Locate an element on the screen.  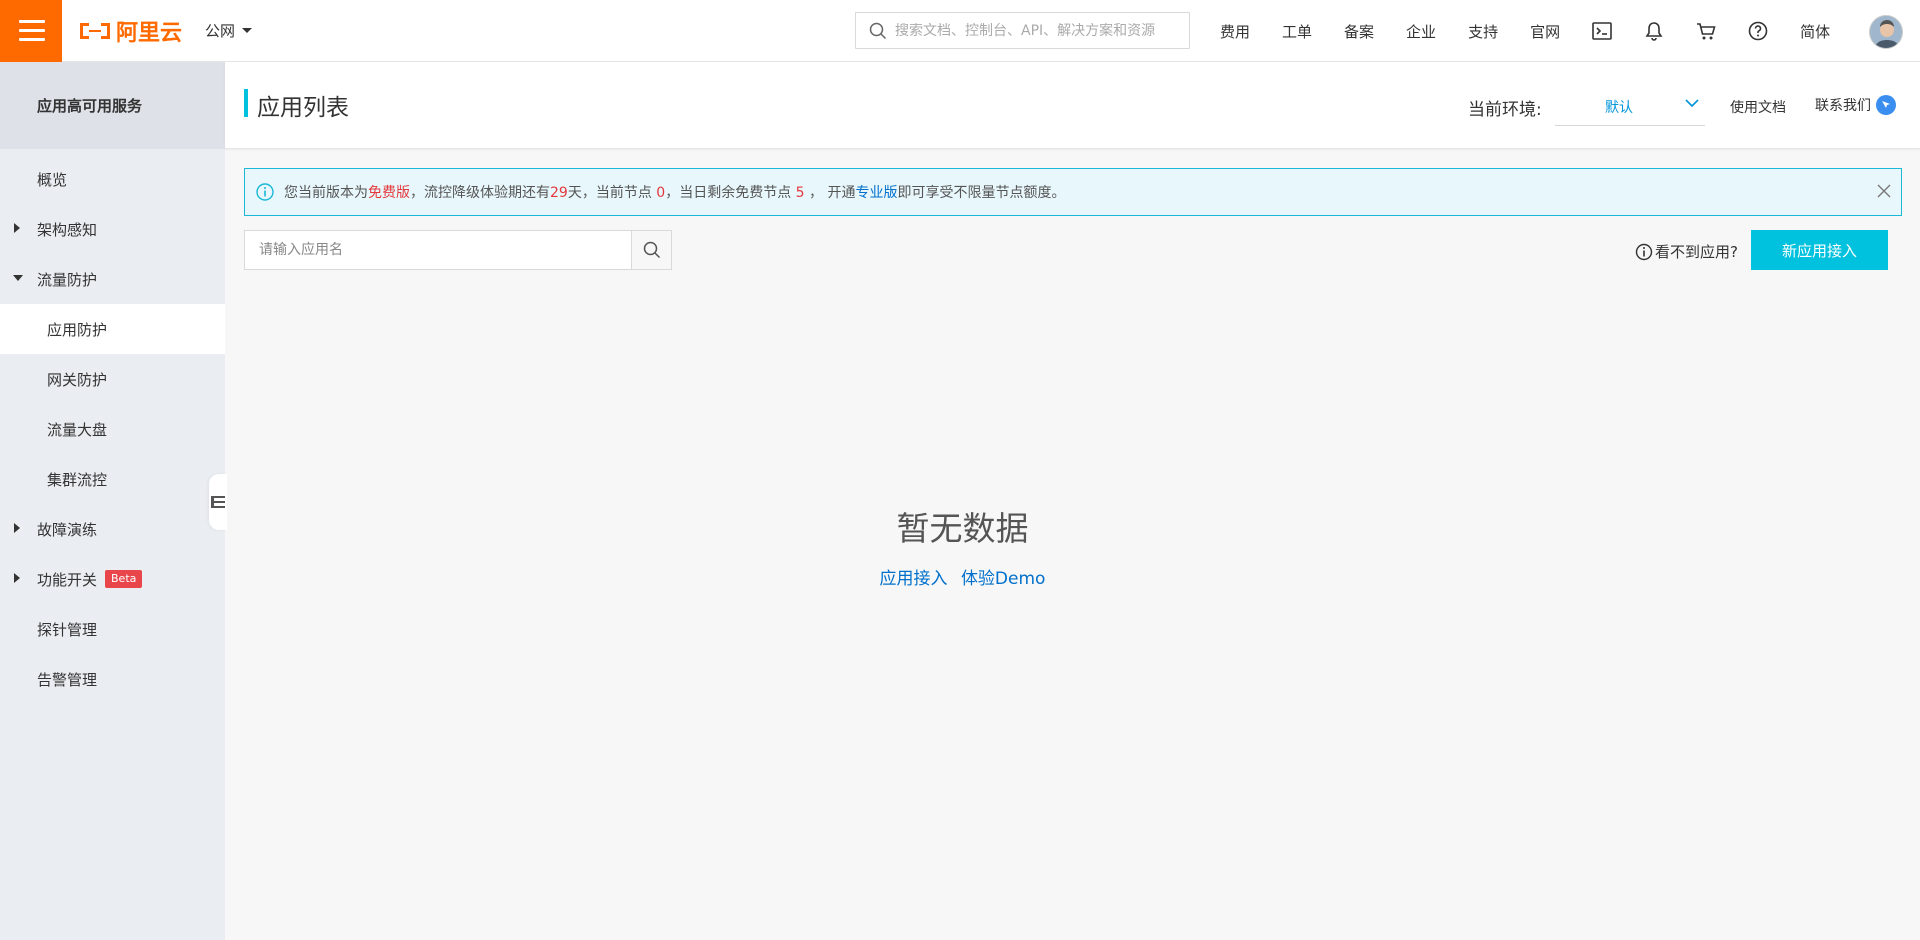
nav-support: 支持 is located at coordinates (1483, 31).